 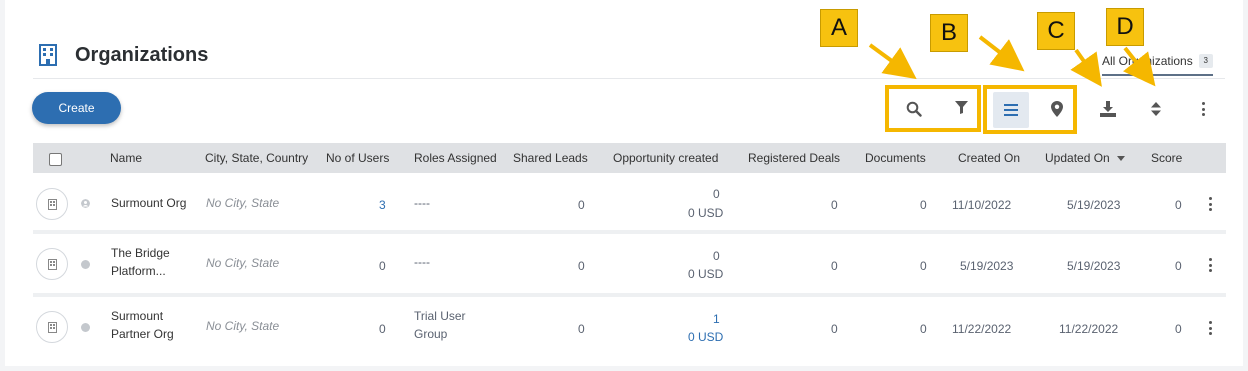 I want to click on org-name: The Bridge, so click(x=140, y=253).